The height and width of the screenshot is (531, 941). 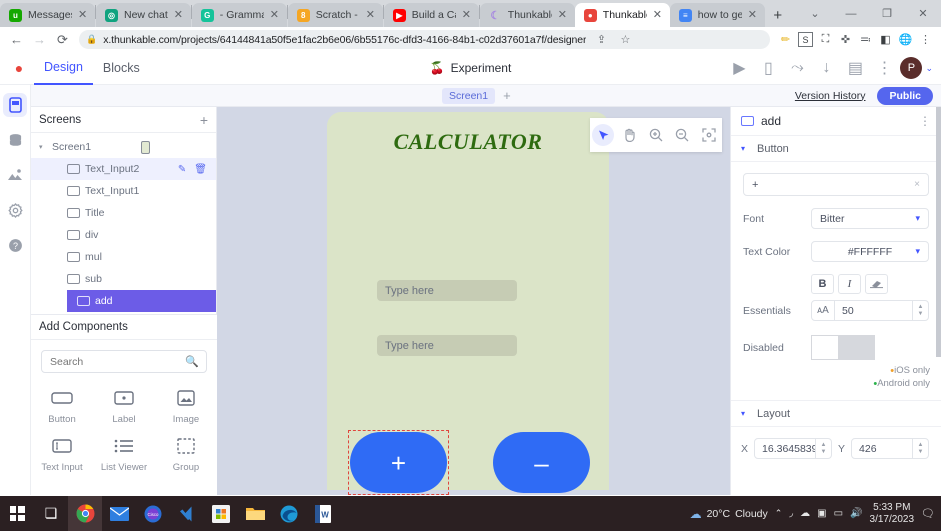 I want to click on component-text-input: Text Input, so click(x=62, y=455).